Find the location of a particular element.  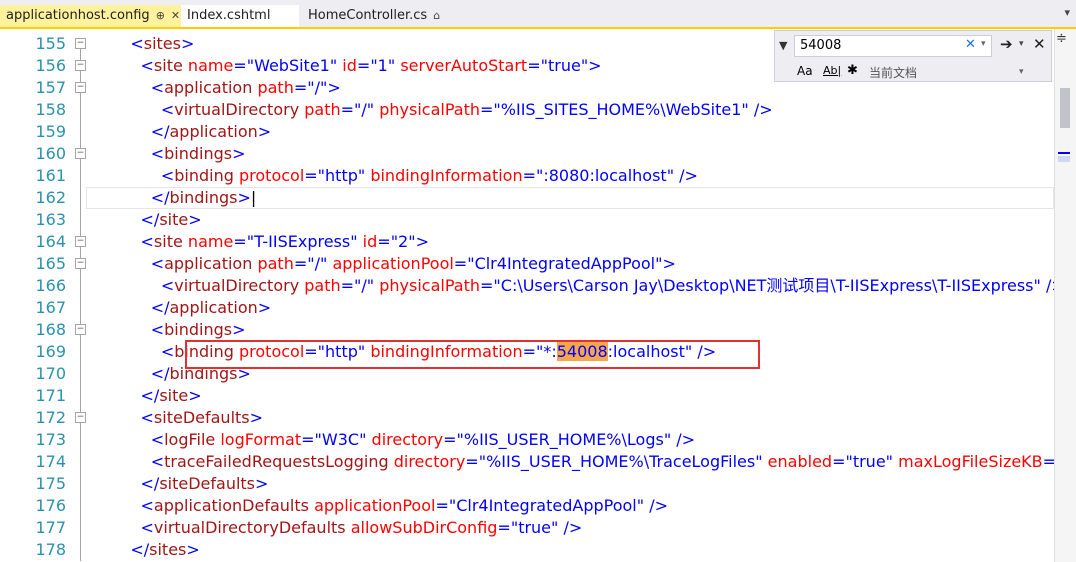

code-token: Clr4IntegratedAppPool is located at coordinates (565, 263).